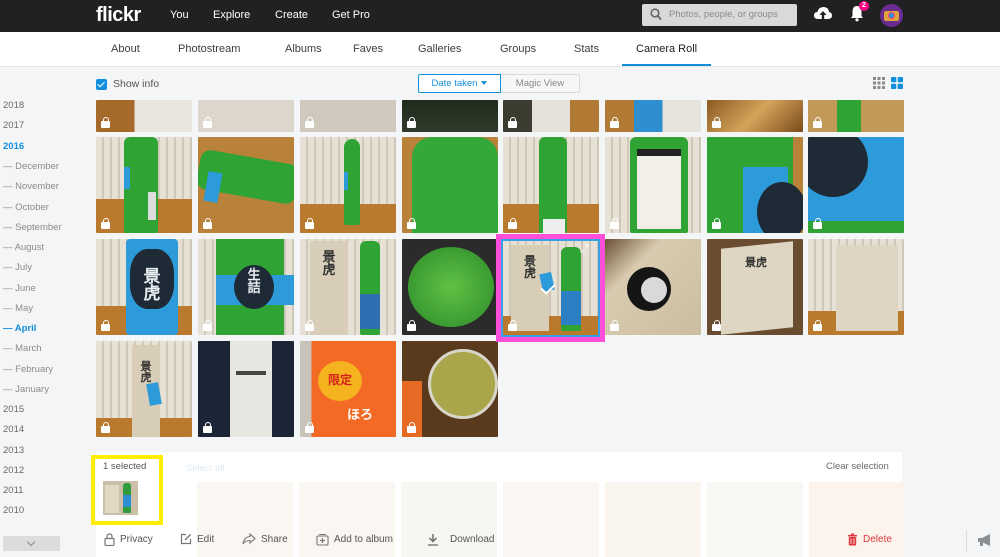 This screenshot has height=557, width=1000. What do you see at coordinates (518, 49) in the screenshot?
I see `tab-groups: Groups` at bounding box center [518, 49].